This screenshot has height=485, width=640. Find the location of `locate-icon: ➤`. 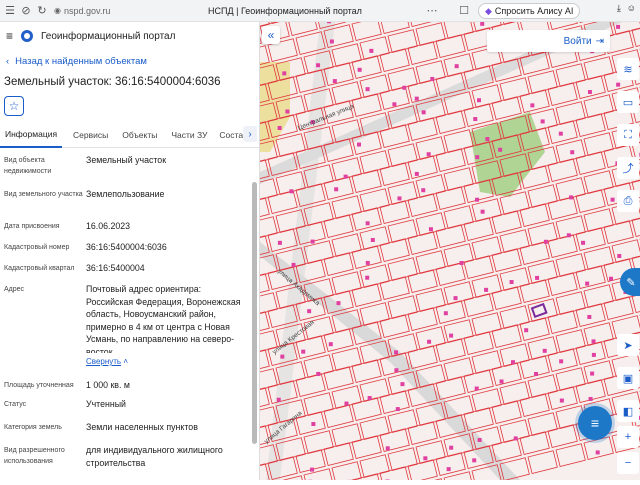

locate-icon: ➤ is located at coordinates (628, 345).